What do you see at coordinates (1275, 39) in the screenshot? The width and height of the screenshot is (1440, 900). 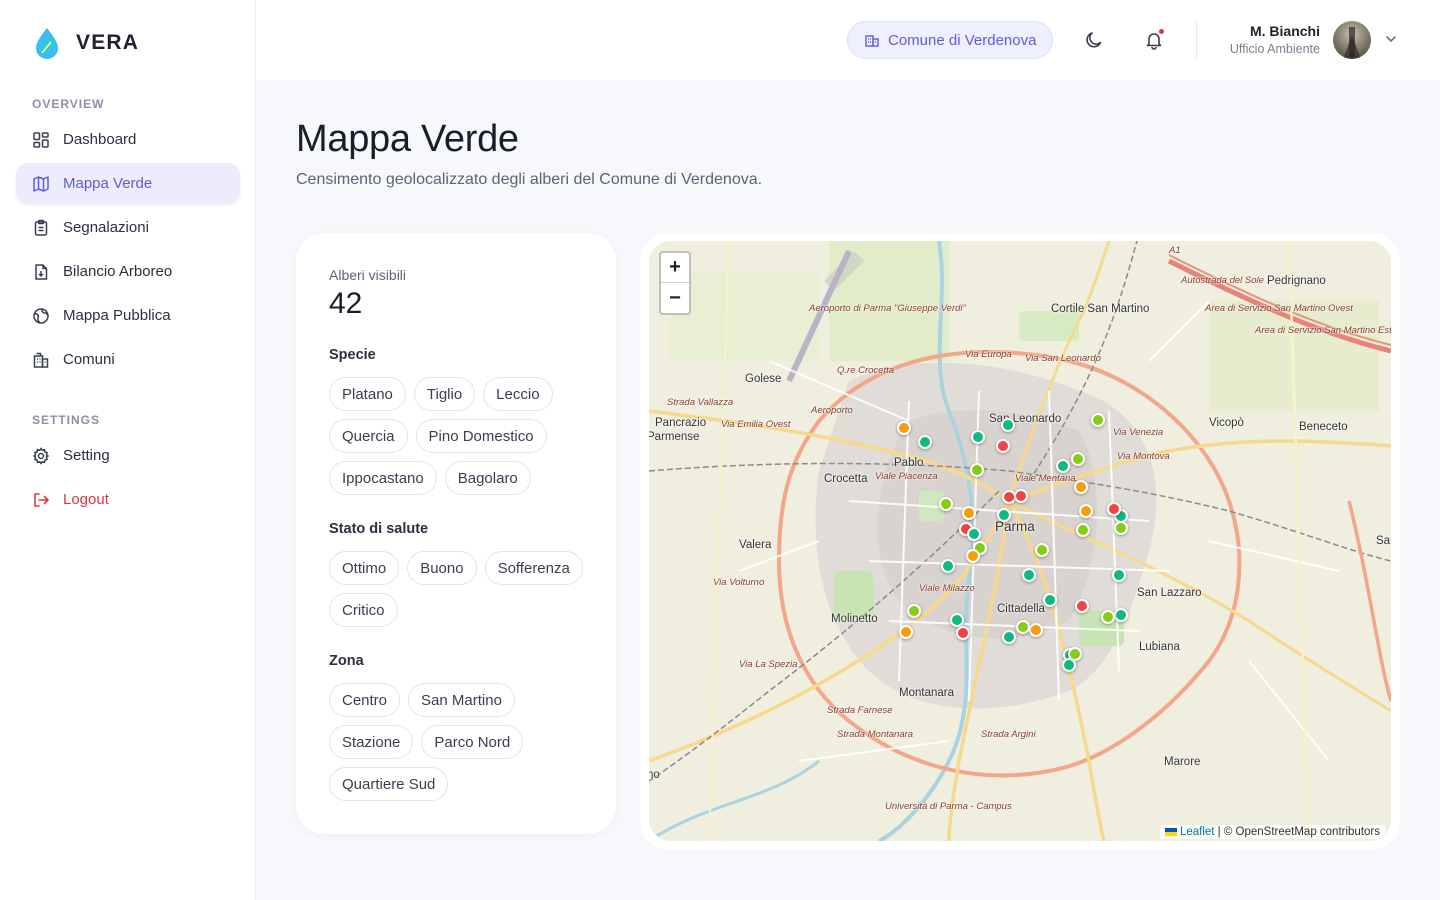 I see `user-info: M. Bianchi Ufficio Ambiente` at bounding box center [1275, 39].